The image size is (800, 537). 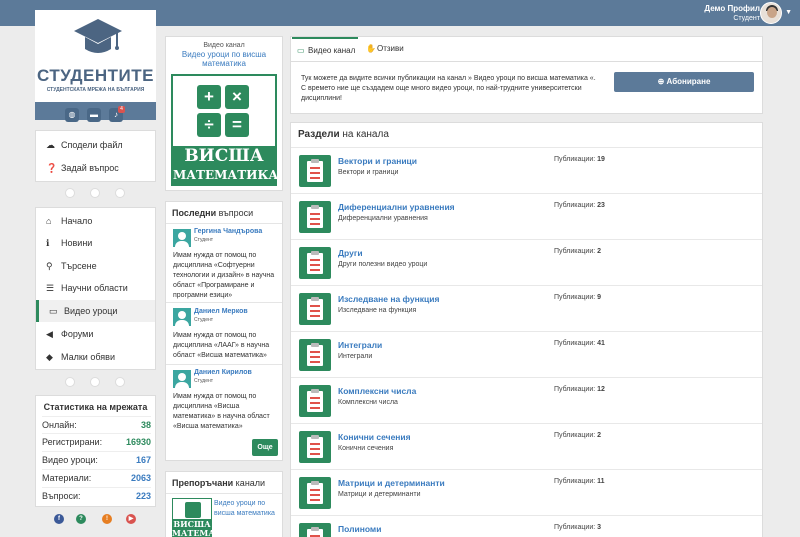 I want to click on tab-reviews: ✋ Отзиви, so click(x=385, y=49).